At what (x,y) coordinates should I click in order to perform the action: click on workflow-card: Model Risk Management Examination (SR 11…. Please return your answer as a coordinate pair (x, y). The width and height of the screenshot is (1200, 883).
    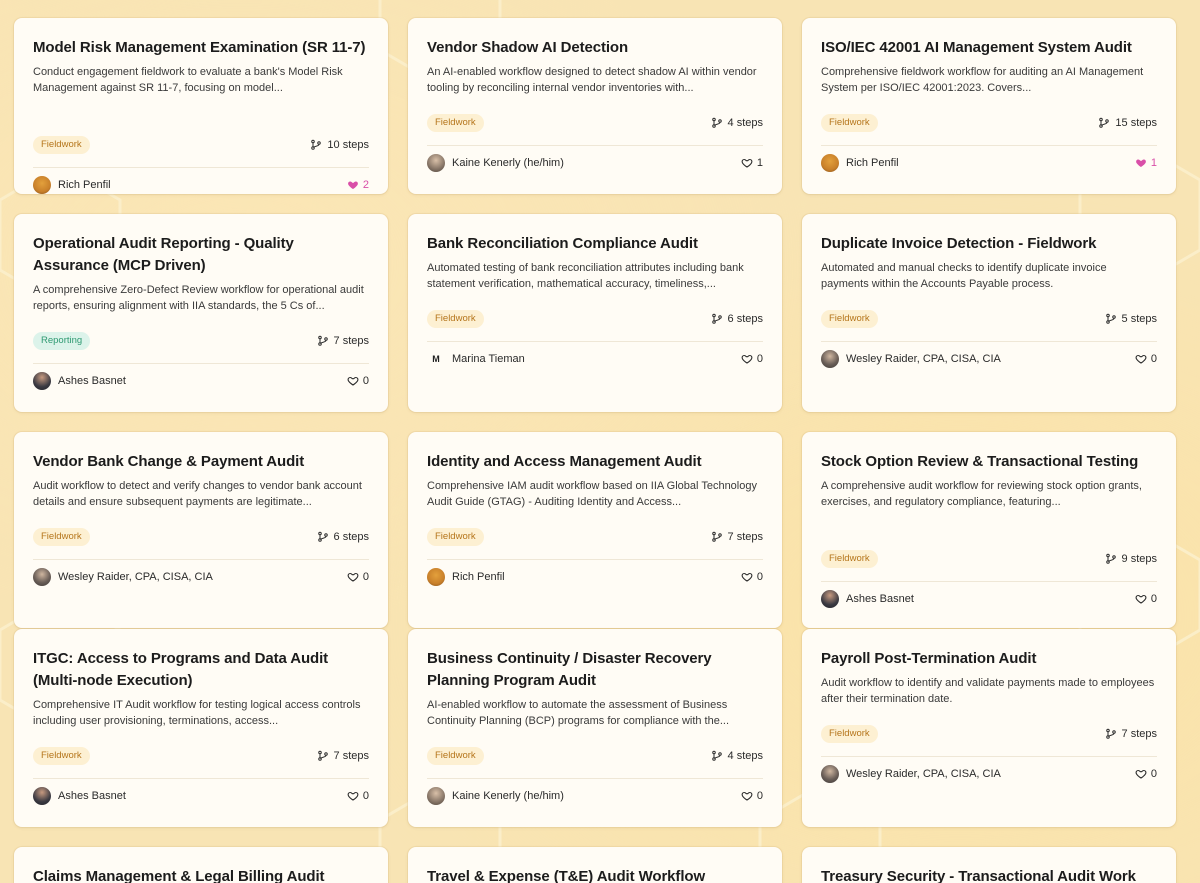
    Looking at the image, I should click on (201, 106).